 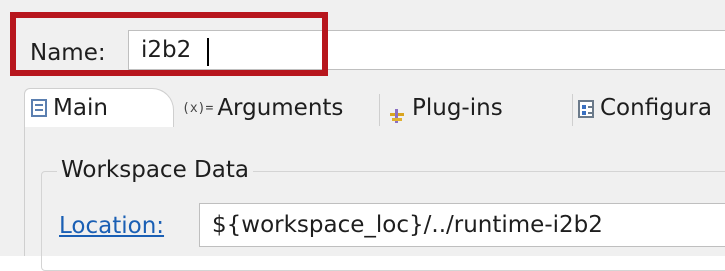 I want to click on name-label: Name:, so click(x=68, y=53).